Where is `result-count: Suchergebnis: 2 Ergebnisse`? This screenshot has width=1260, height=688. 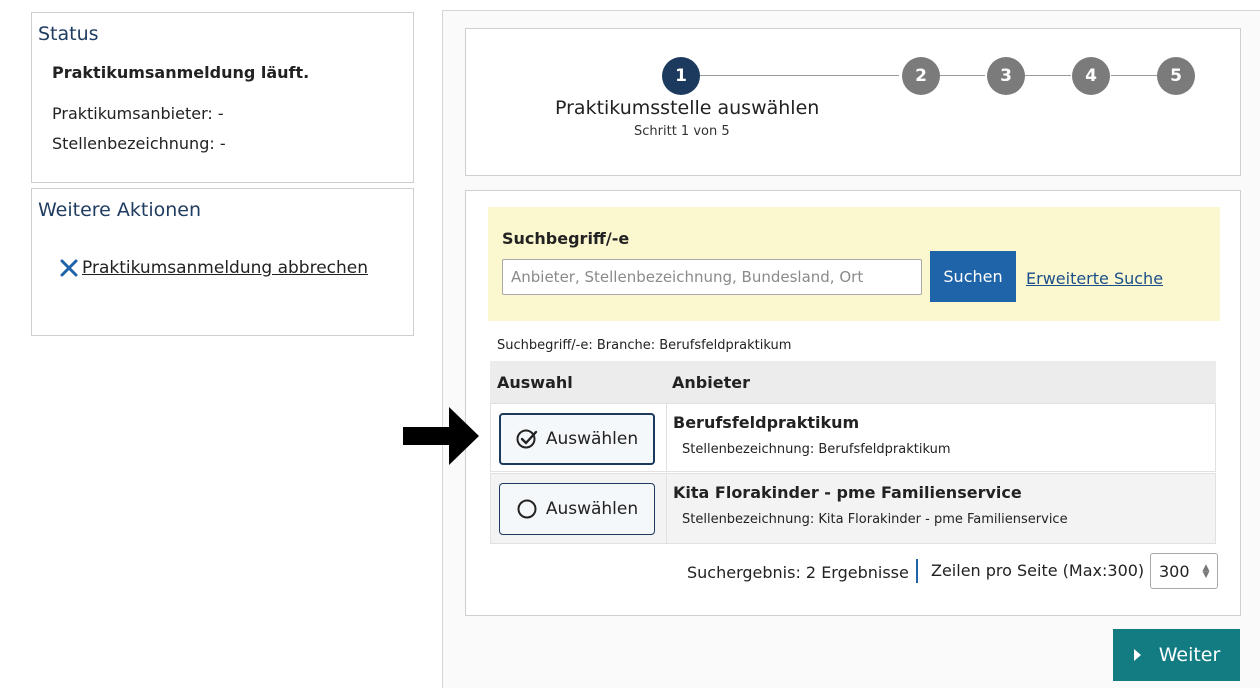 result-count: Suchergebnis: 2 Ergebnisse is located at coordinates (798, 572).